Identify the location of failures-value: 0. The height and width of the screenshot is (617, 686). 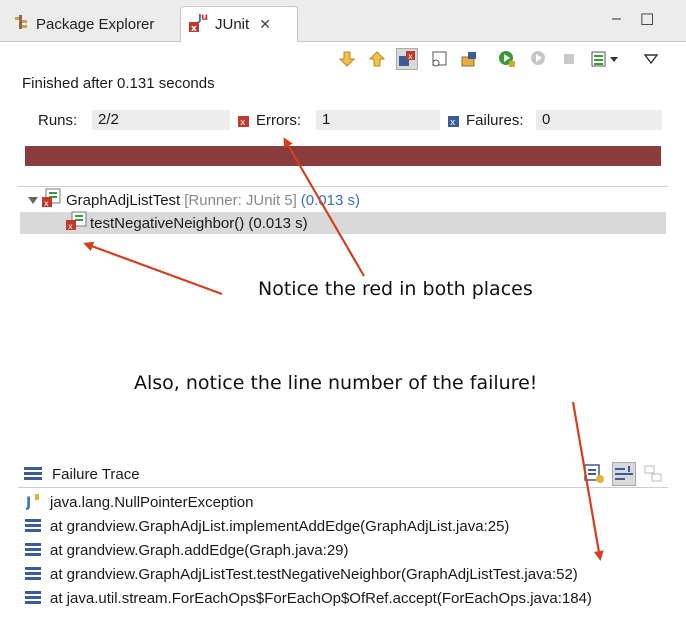
(599, 120).